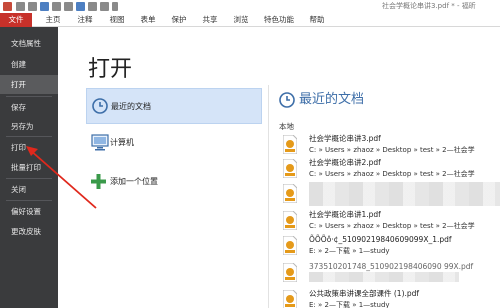 The height and width of the screenshot is (308, 500). Describe the element at coordinates (174, 106) in the screenshot. I see `option-recent-documents: 最近的文档` at that location.